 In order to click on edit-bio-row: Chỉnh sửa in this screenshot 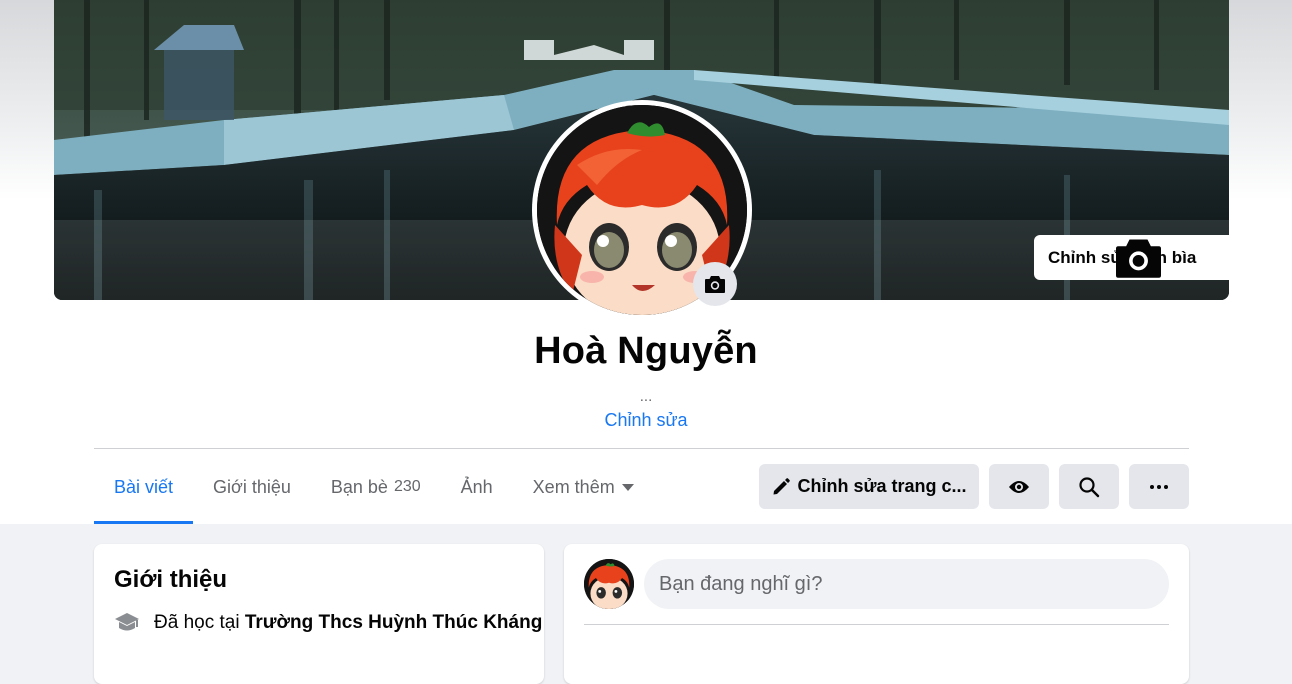, I will do `click(646, 420)`.